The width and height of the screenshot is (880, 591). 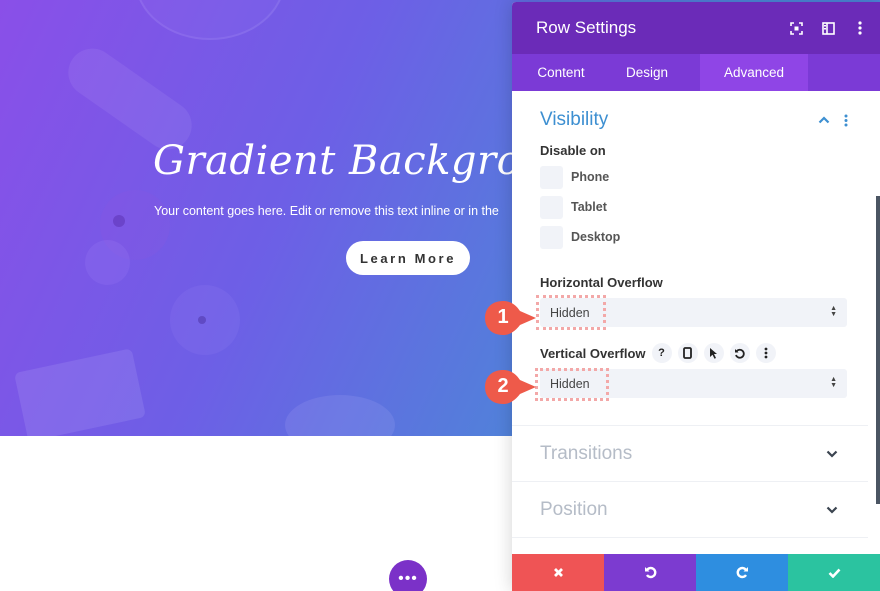 I want to click on panel-tabs: Content Design Advanced, so click(x=696, y=72).